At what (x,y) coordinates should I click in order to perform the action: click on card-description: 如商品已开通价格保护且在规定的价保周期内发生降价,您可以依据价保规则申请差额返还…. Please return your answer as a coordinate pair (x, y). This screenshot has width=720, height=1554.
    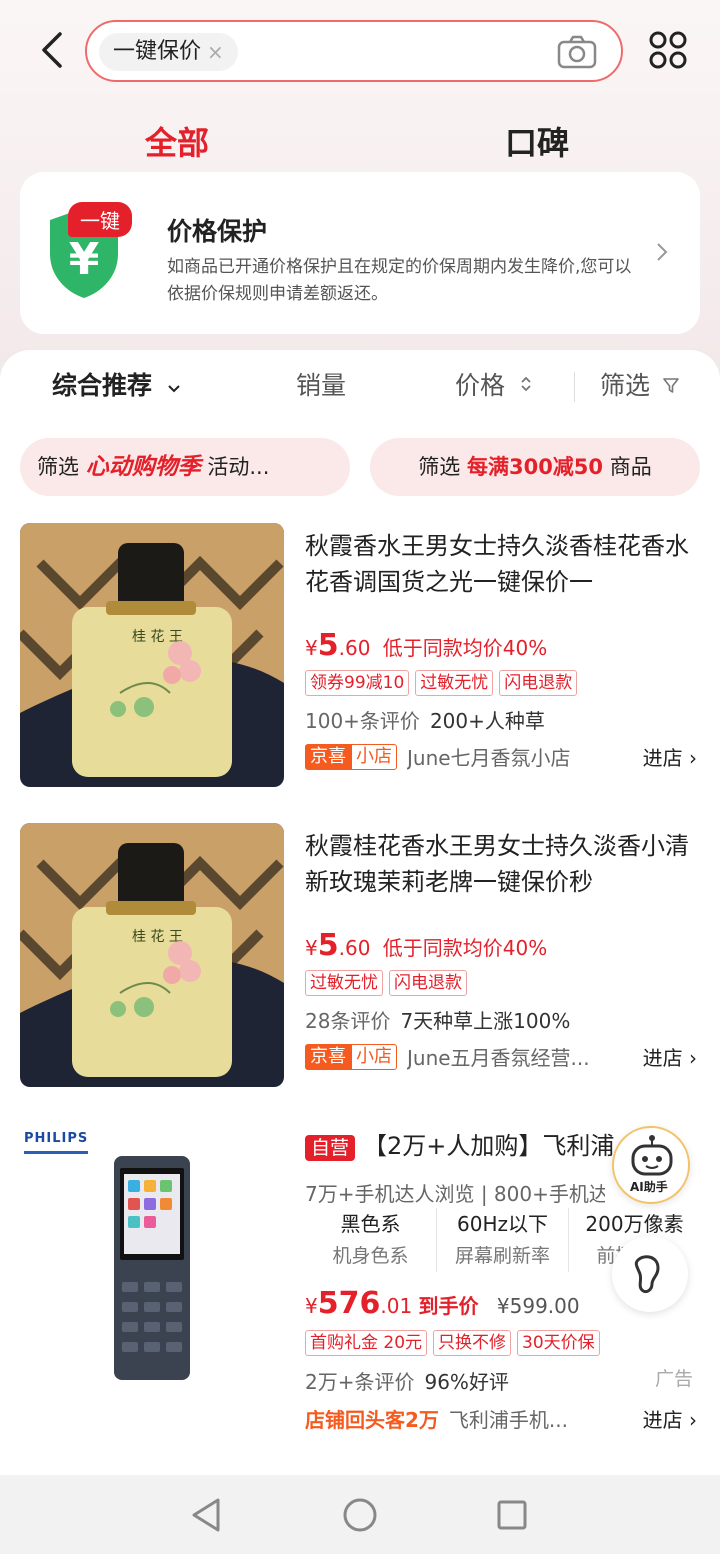
    Looking at the image, I should click on (399, 280).